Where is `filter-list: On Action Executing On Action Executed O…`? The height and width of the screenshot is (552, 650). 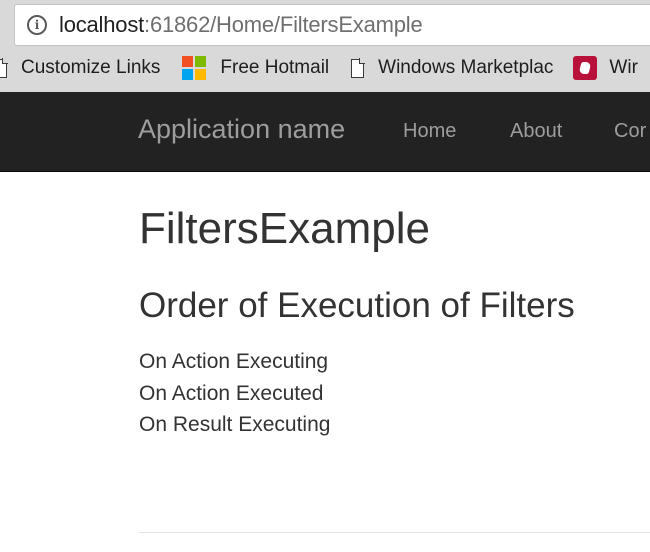
filter-list: On Action Executing On Action Executed O… is located at coordinates (234, 393).